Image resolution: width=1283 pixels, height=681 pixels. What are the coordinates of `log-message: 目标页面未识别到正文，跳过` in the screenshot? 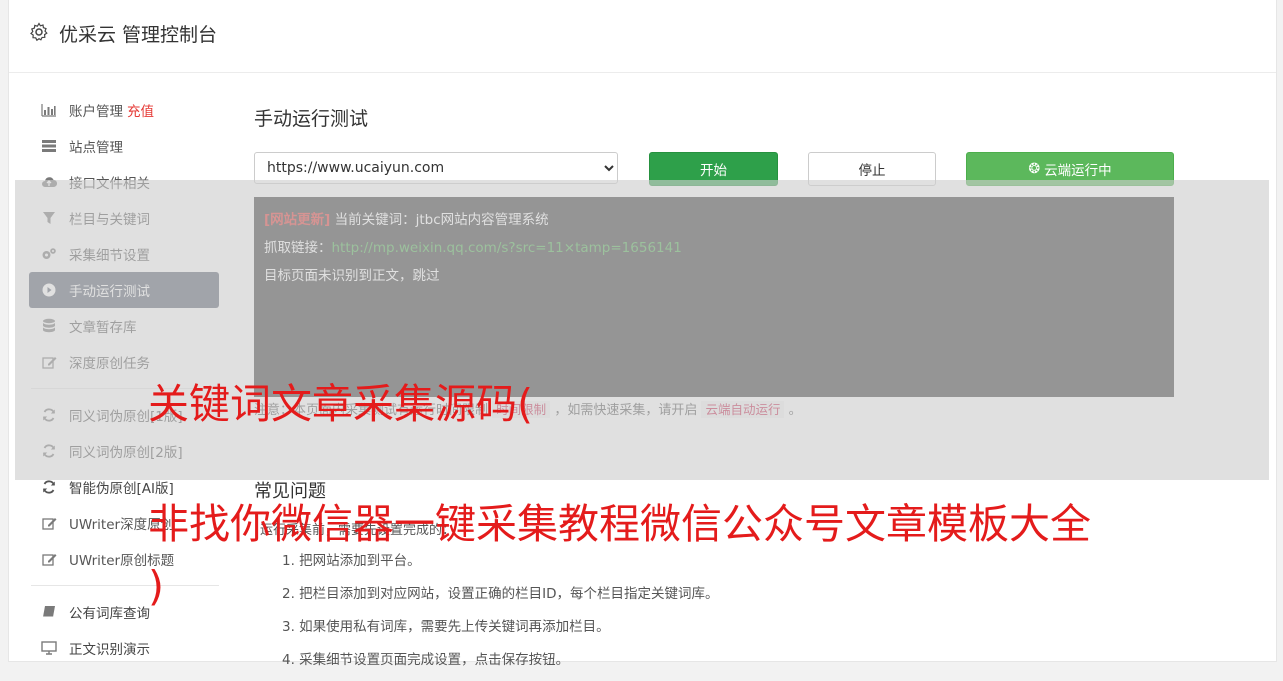 It's located at (352, 276).